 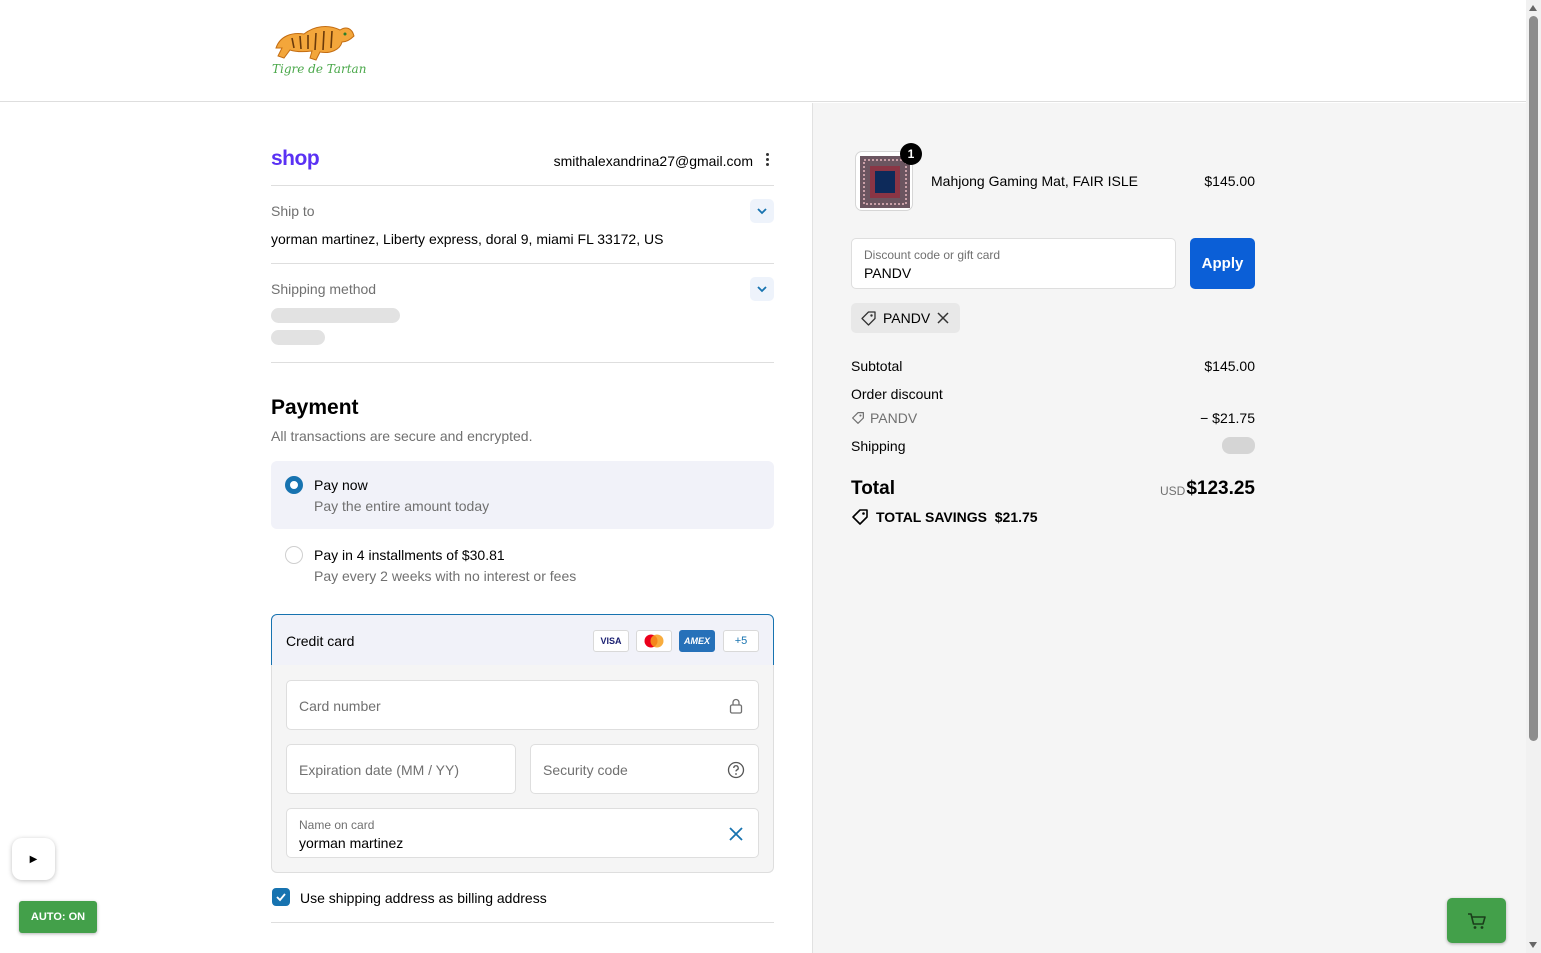 I want to click on scroll-up-arrow, so click(x=1533, y=8).